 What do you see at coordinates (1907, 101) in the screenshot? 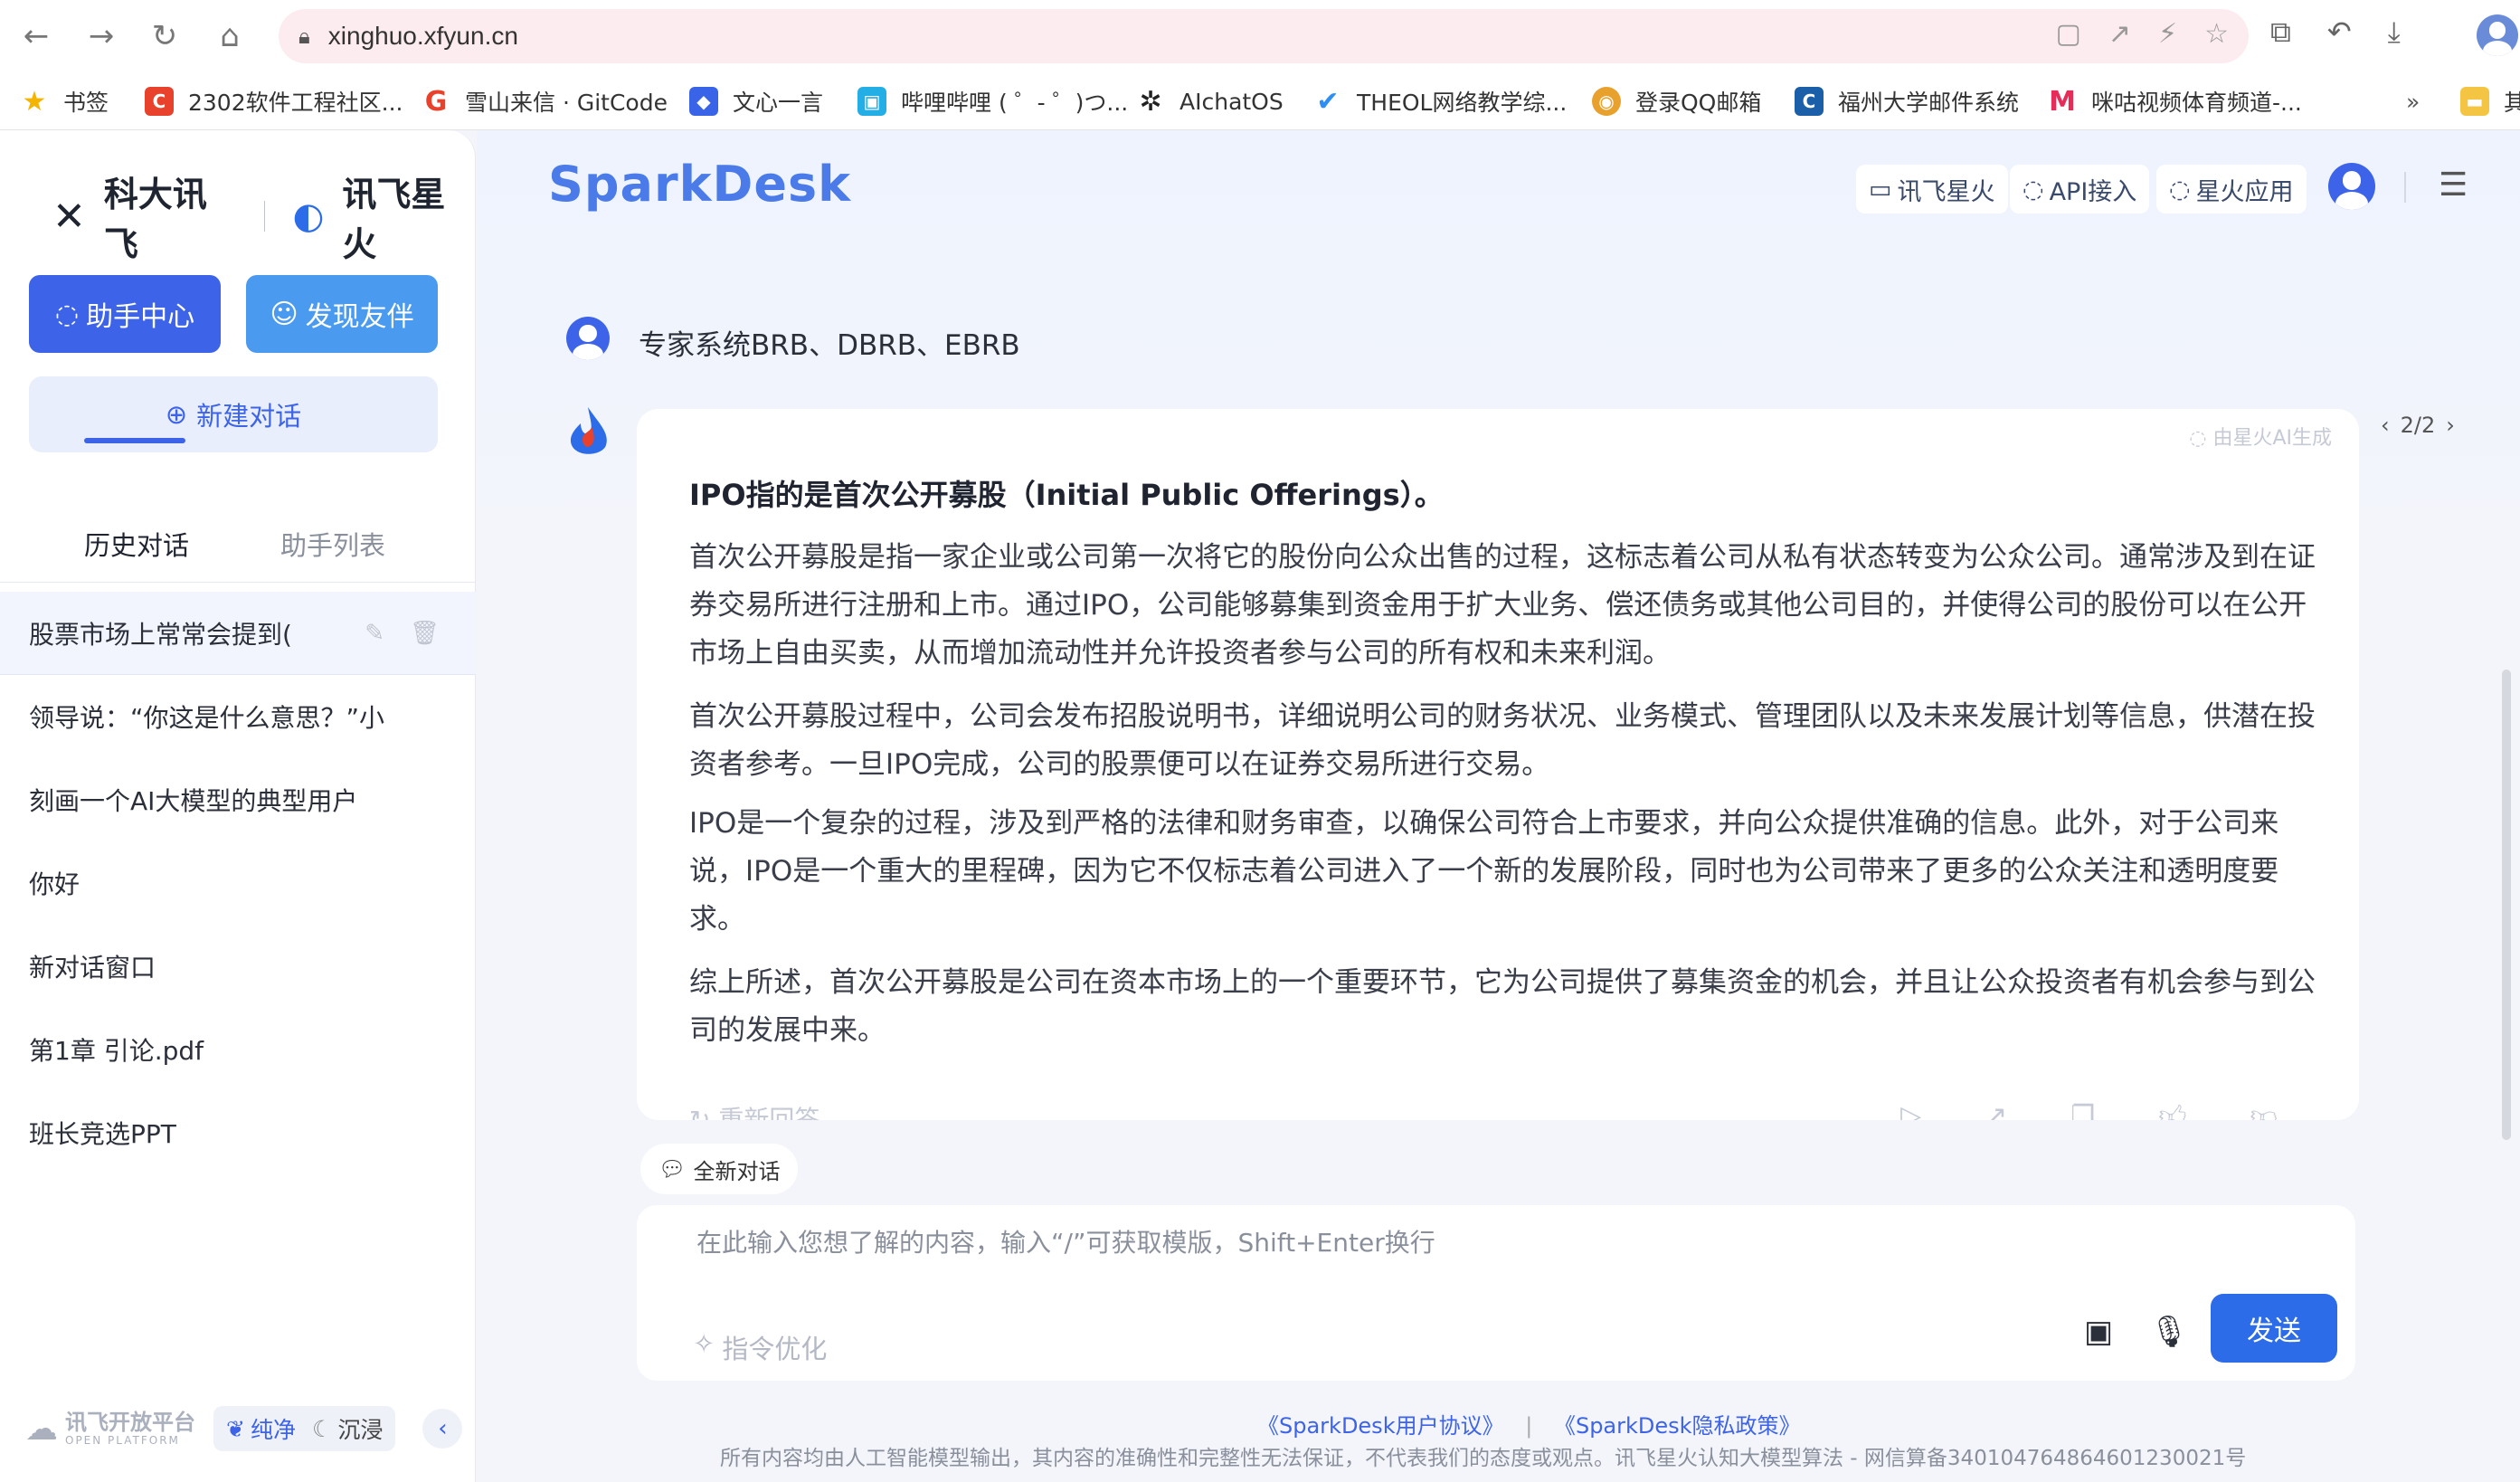
I see `bookmark-item: C 福州大学邮件系统` at bounding box center [1907, 101].